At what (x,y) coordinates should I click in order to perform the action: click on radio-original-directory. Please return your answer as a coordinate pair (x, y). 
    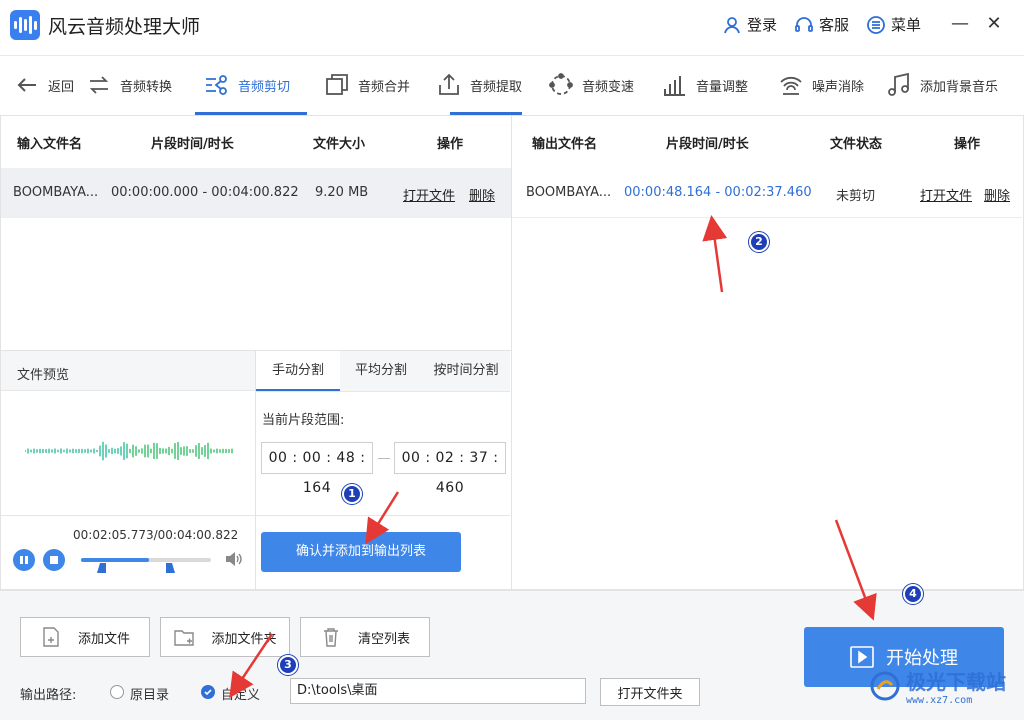
    Looking at the image, I should click on (117, 692).